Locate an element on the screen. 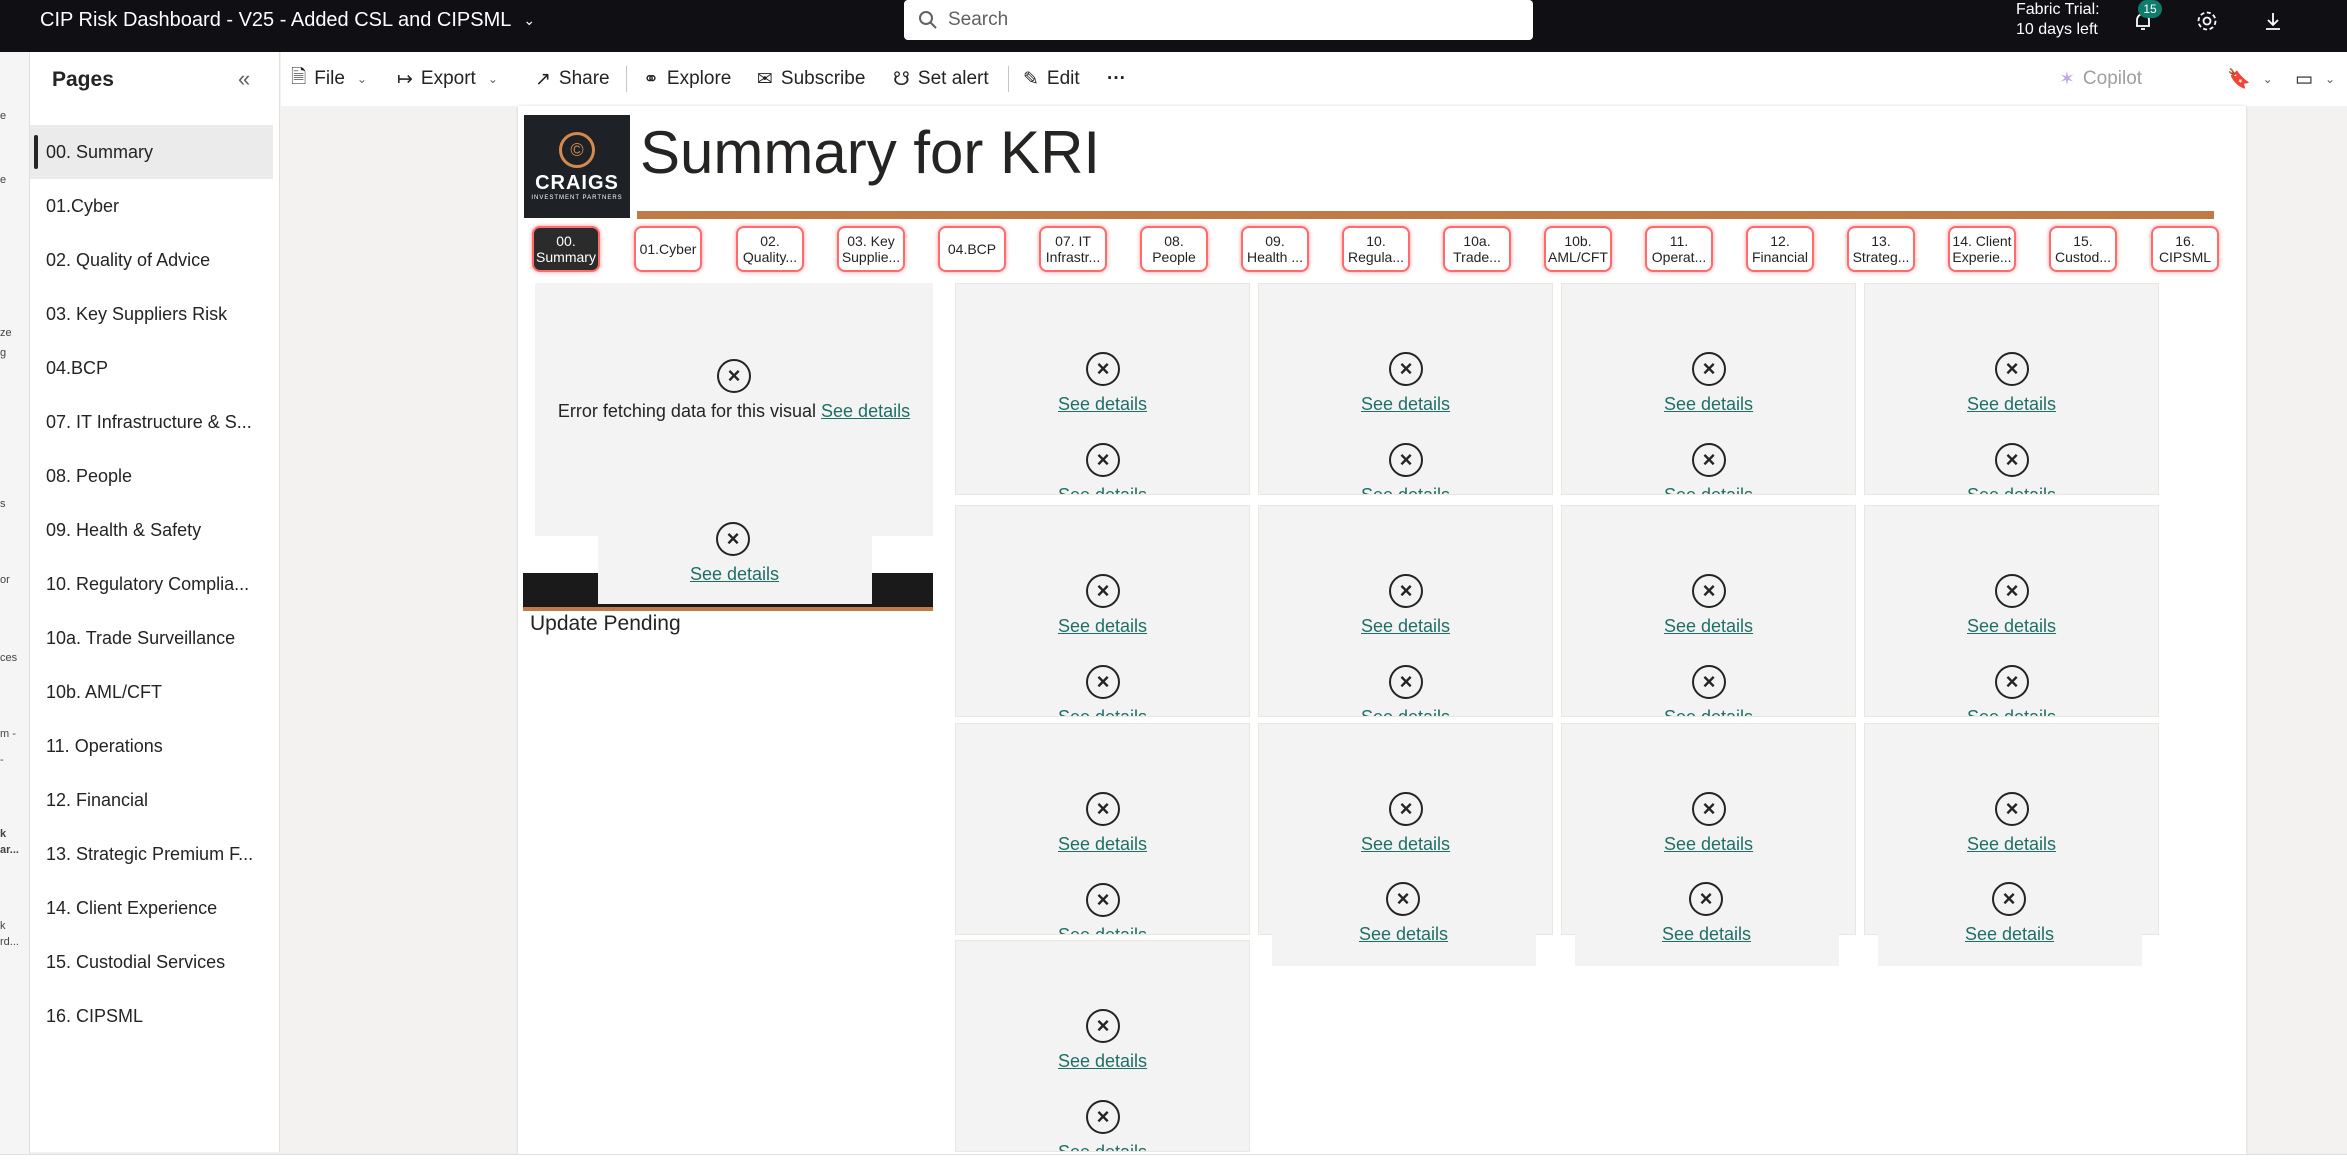  nav-button-cyber: 01.Cyber is located at coordinates (668, 249).